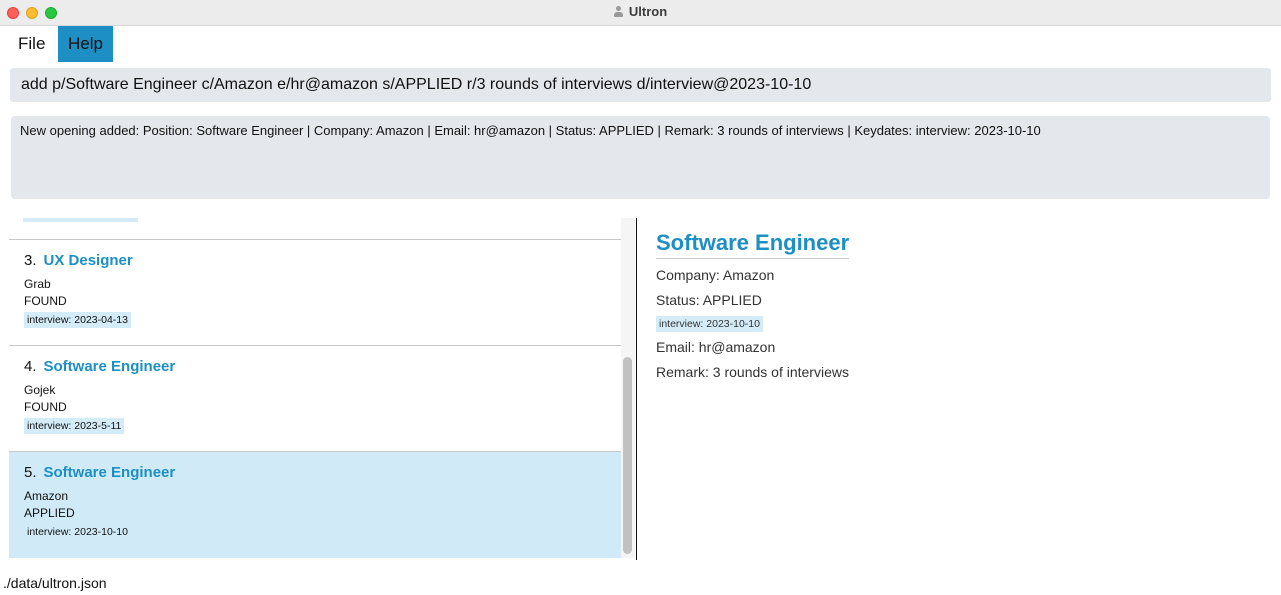 Image resolution: width=1281 pixels, height=595 pixels. Describe the element at coordinates (88, 260) in the screenshot. I see `opening-position: UX Designer` at that location.